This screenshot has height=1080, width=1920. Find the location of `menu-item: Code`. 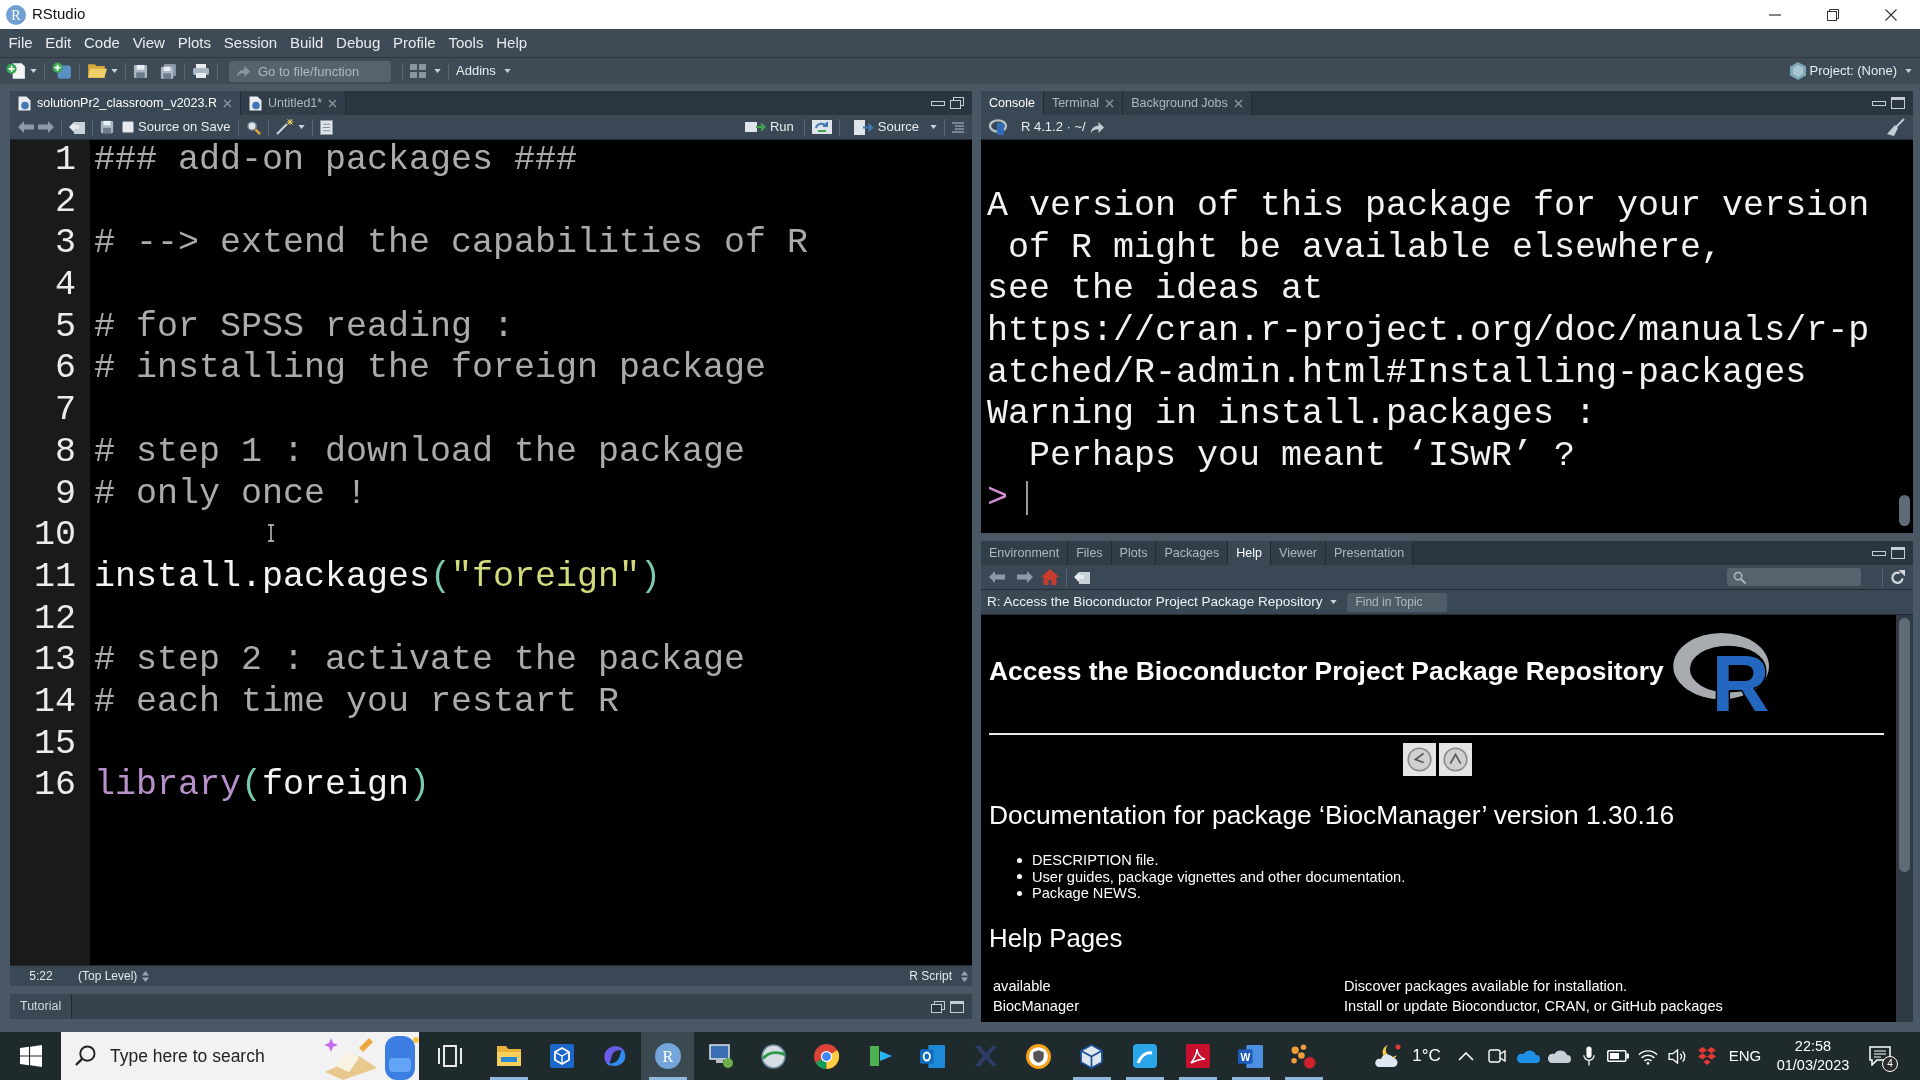

menu-item: Code is located at coordinates (102, 43).